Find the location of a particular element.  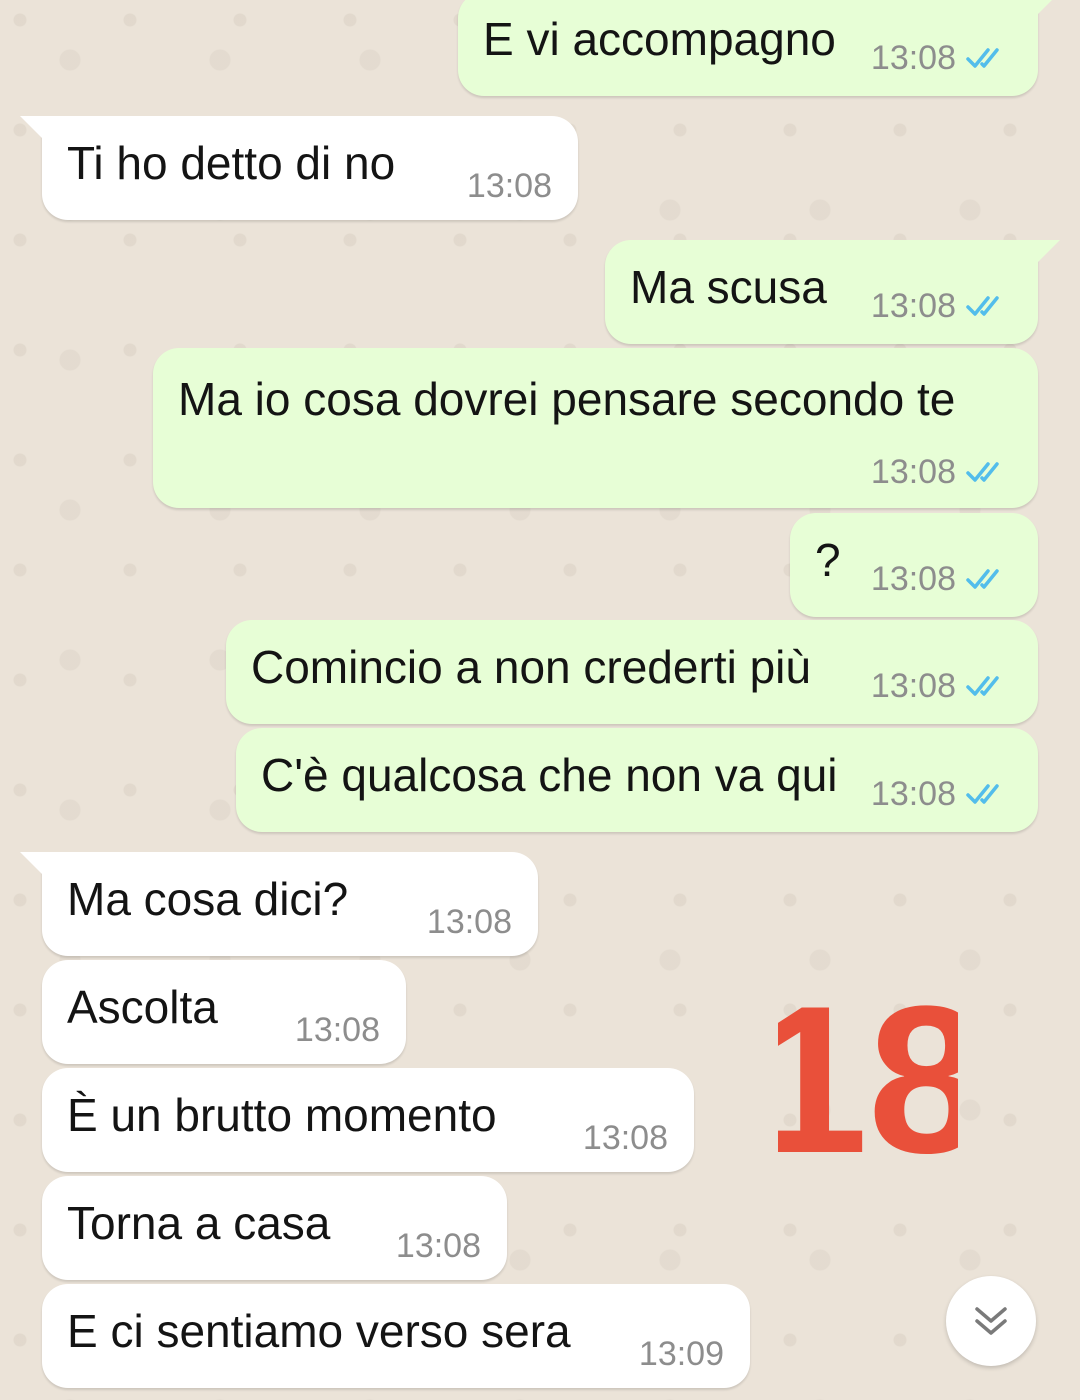

message-bubble-incoming: Torna a casa 13:08 is located at coordinates (274, 1228).